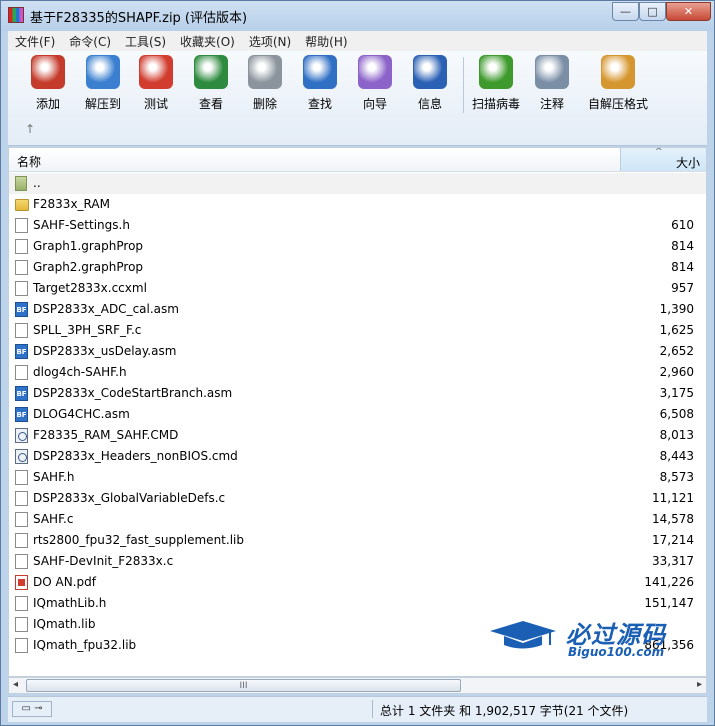 This screenshot has height=726, width=715. Describe the element at coordinates (88, 246) in the screenshot. I see `file-name: Graph1.graphProp` at that location.